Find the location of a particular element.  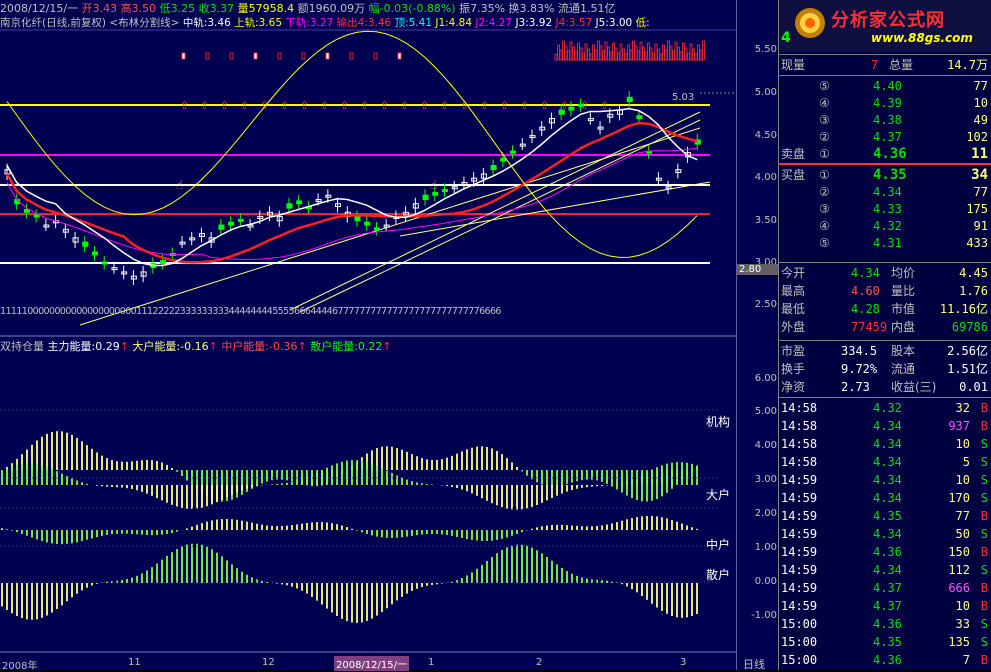

tick-row: 14:59 4.37 666 B is located at coordinates (885, 588).